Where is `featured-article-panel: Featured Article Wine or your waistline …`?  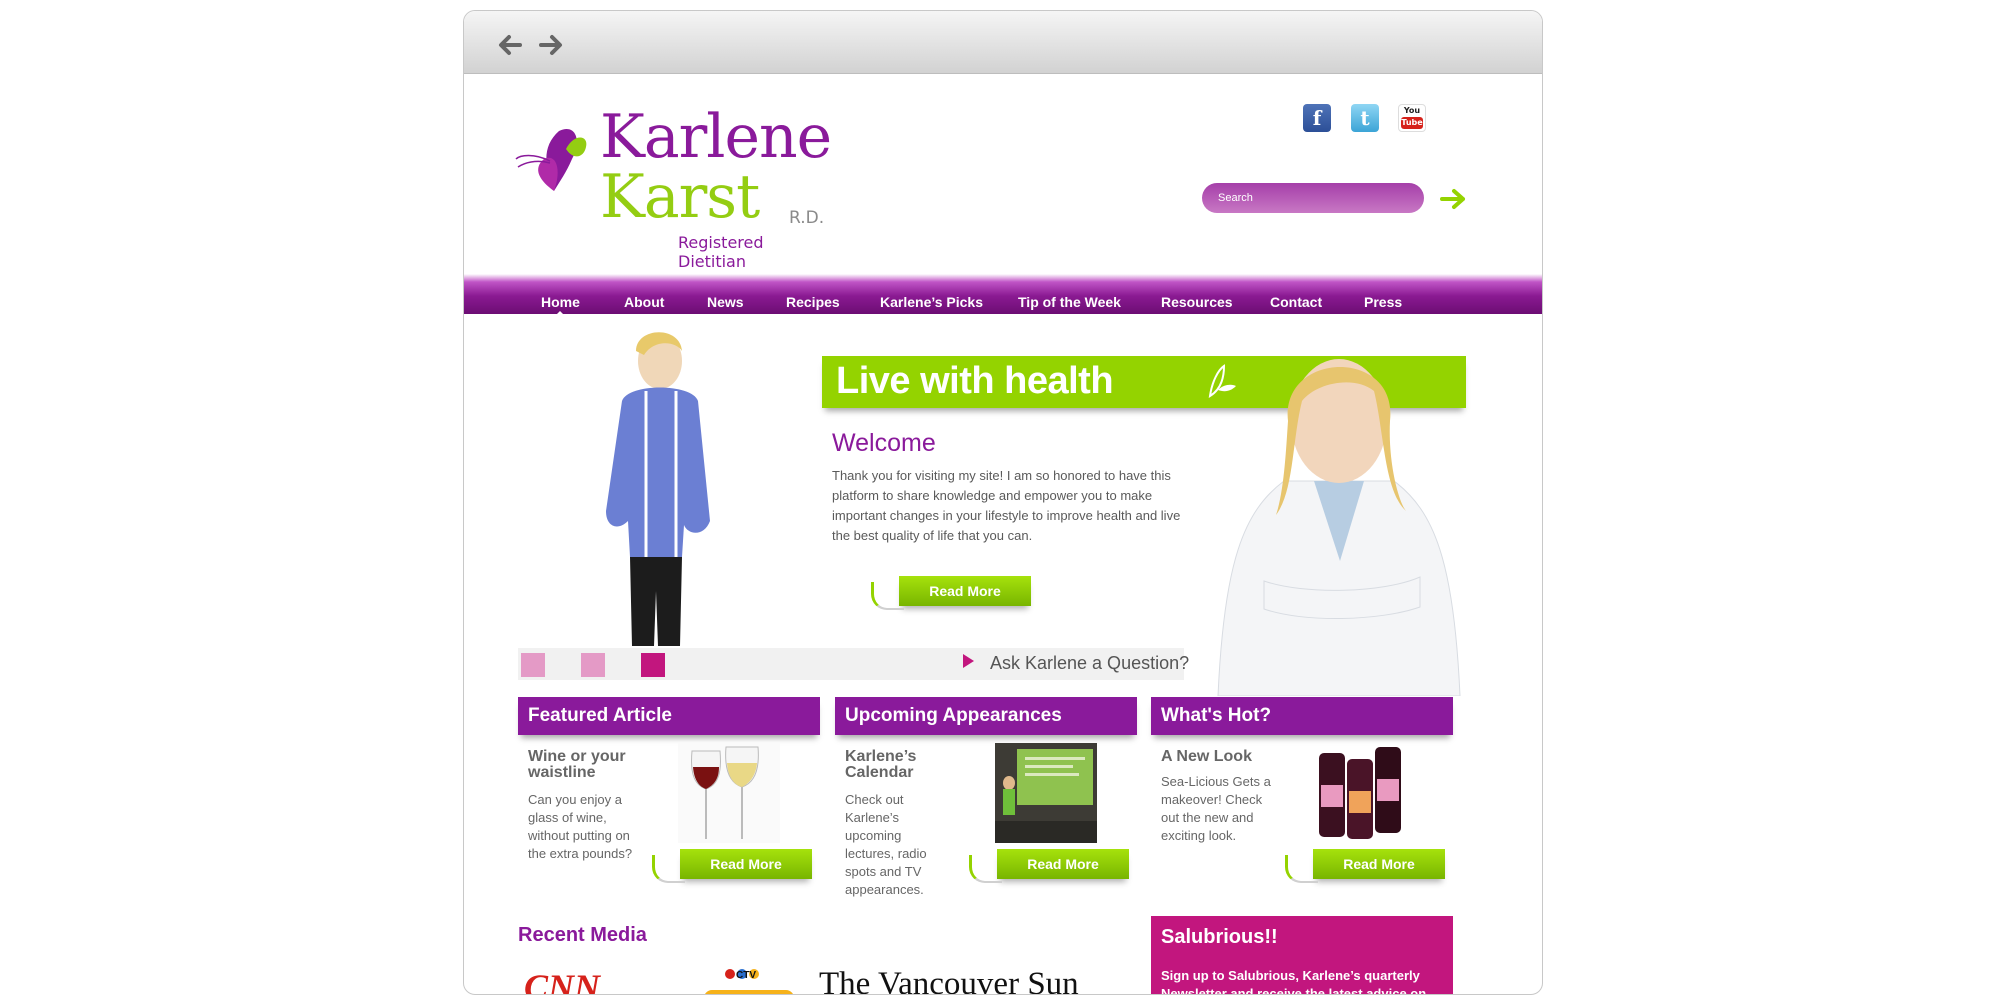 featured-article-panel: Featured Article Wine or your waistline … is located at coordinates (669, 804).